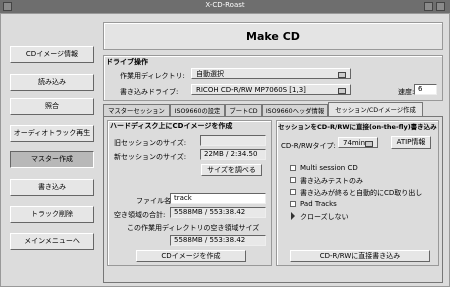 The height and width of the screenshot is (287, 450). What do you see at coordinates (324, 217) in the screenshot?
I see `no-close-label: クローズしない` at bounding box center [324, 217].